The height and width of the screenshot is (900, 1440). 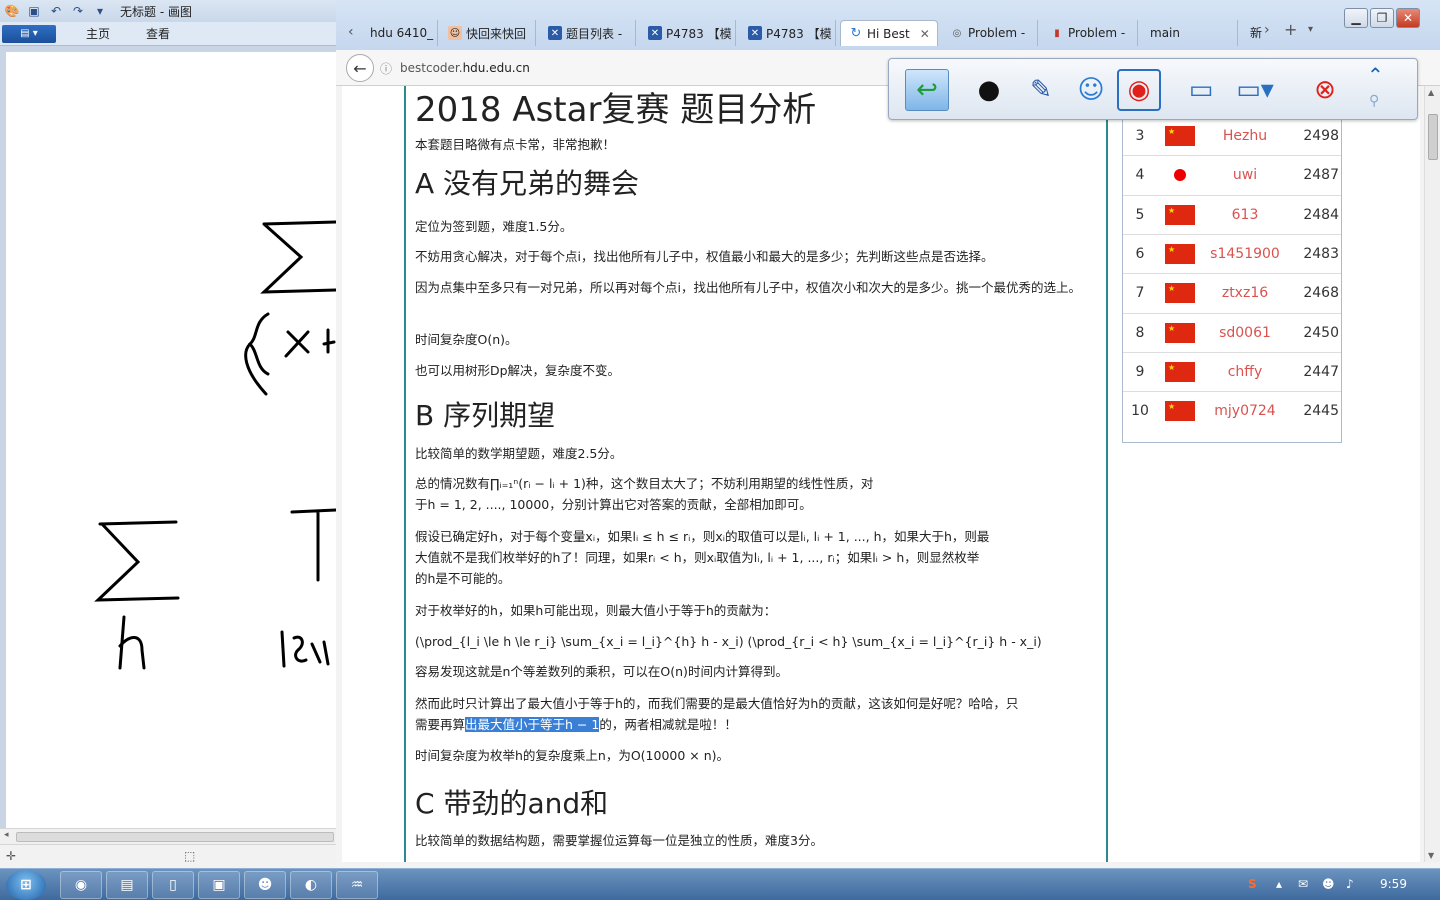 What do you see at coordinates (12, 11) in the screenshot?
I see `paint-app-icon: 🎨` at bounding box center [12, 11].